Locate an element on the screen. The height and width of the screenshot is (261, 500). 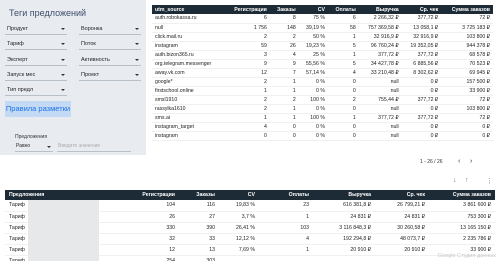
placement-operator-select: Равно is located at coordinates (34, 147).